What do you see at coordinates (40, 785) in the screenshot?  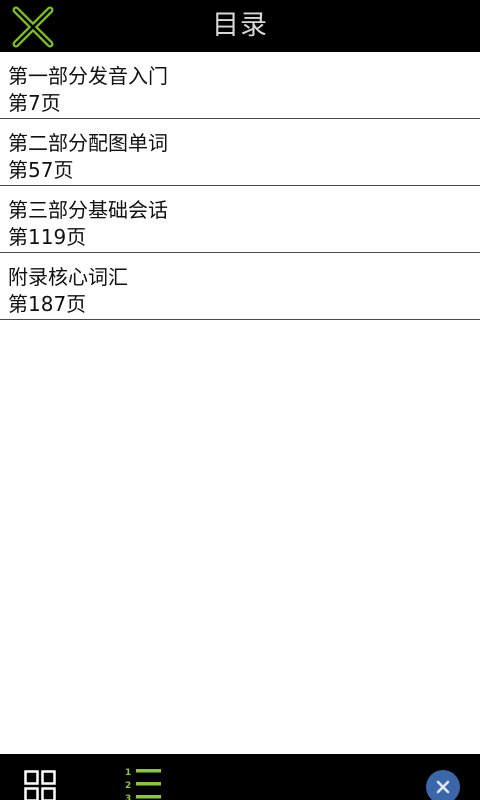 I see `grid-view-icon` at bounding box center [40, 785].